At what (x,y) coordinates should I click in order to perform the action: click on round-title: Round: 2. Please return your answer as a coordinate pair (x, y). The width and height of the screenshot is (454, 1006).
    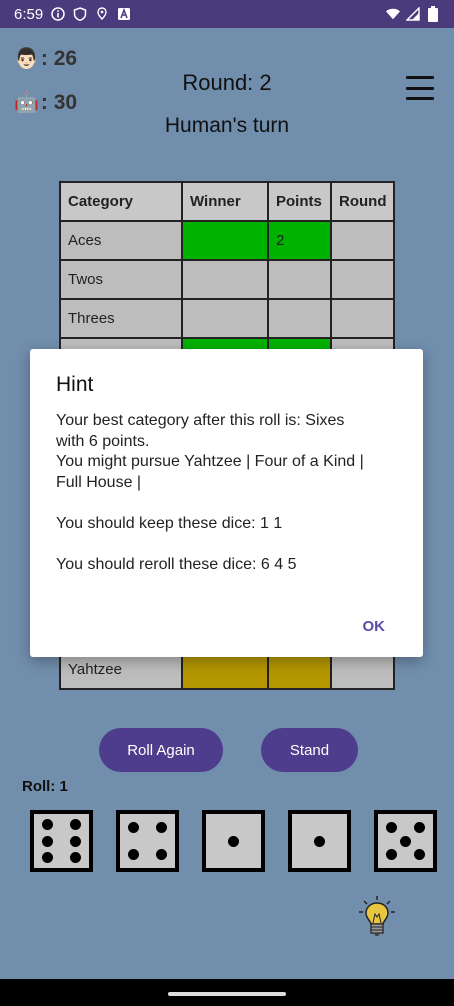
    Looking at the image, I should click on (227, 82).